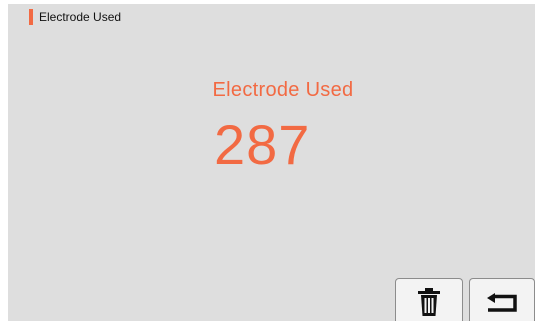  Describe the element at coordinates (271, 16) in the screenshot. I see `title-bar: Electrode Used` at that location.